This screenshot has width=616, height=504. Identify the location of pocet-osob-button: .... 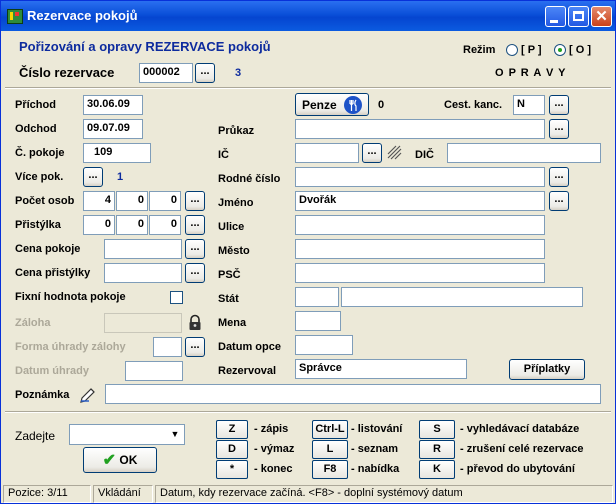
(195, 201).